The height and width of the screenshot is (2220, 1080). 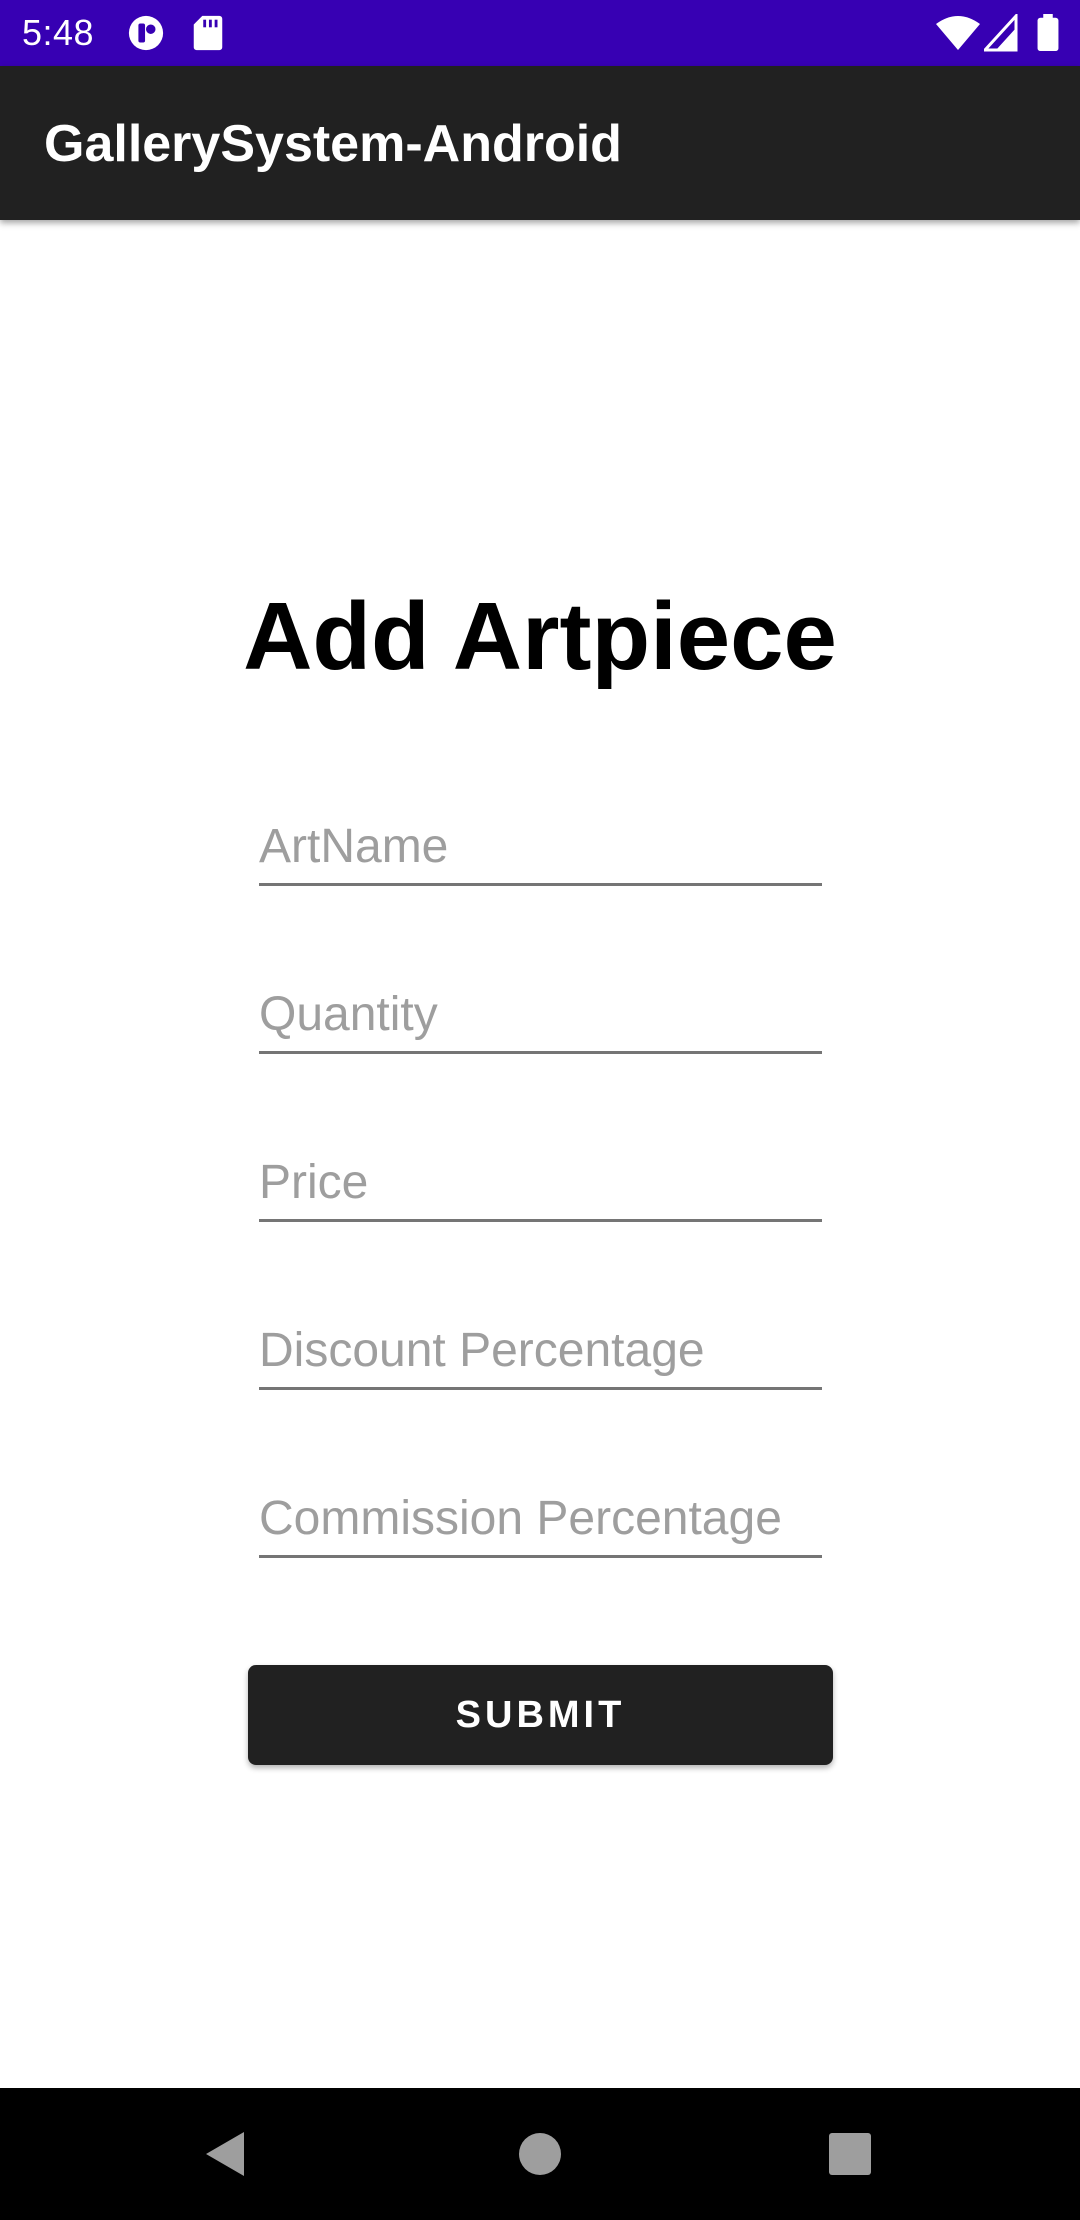 I want to click on back-icon, so click(x=226, y=2154).